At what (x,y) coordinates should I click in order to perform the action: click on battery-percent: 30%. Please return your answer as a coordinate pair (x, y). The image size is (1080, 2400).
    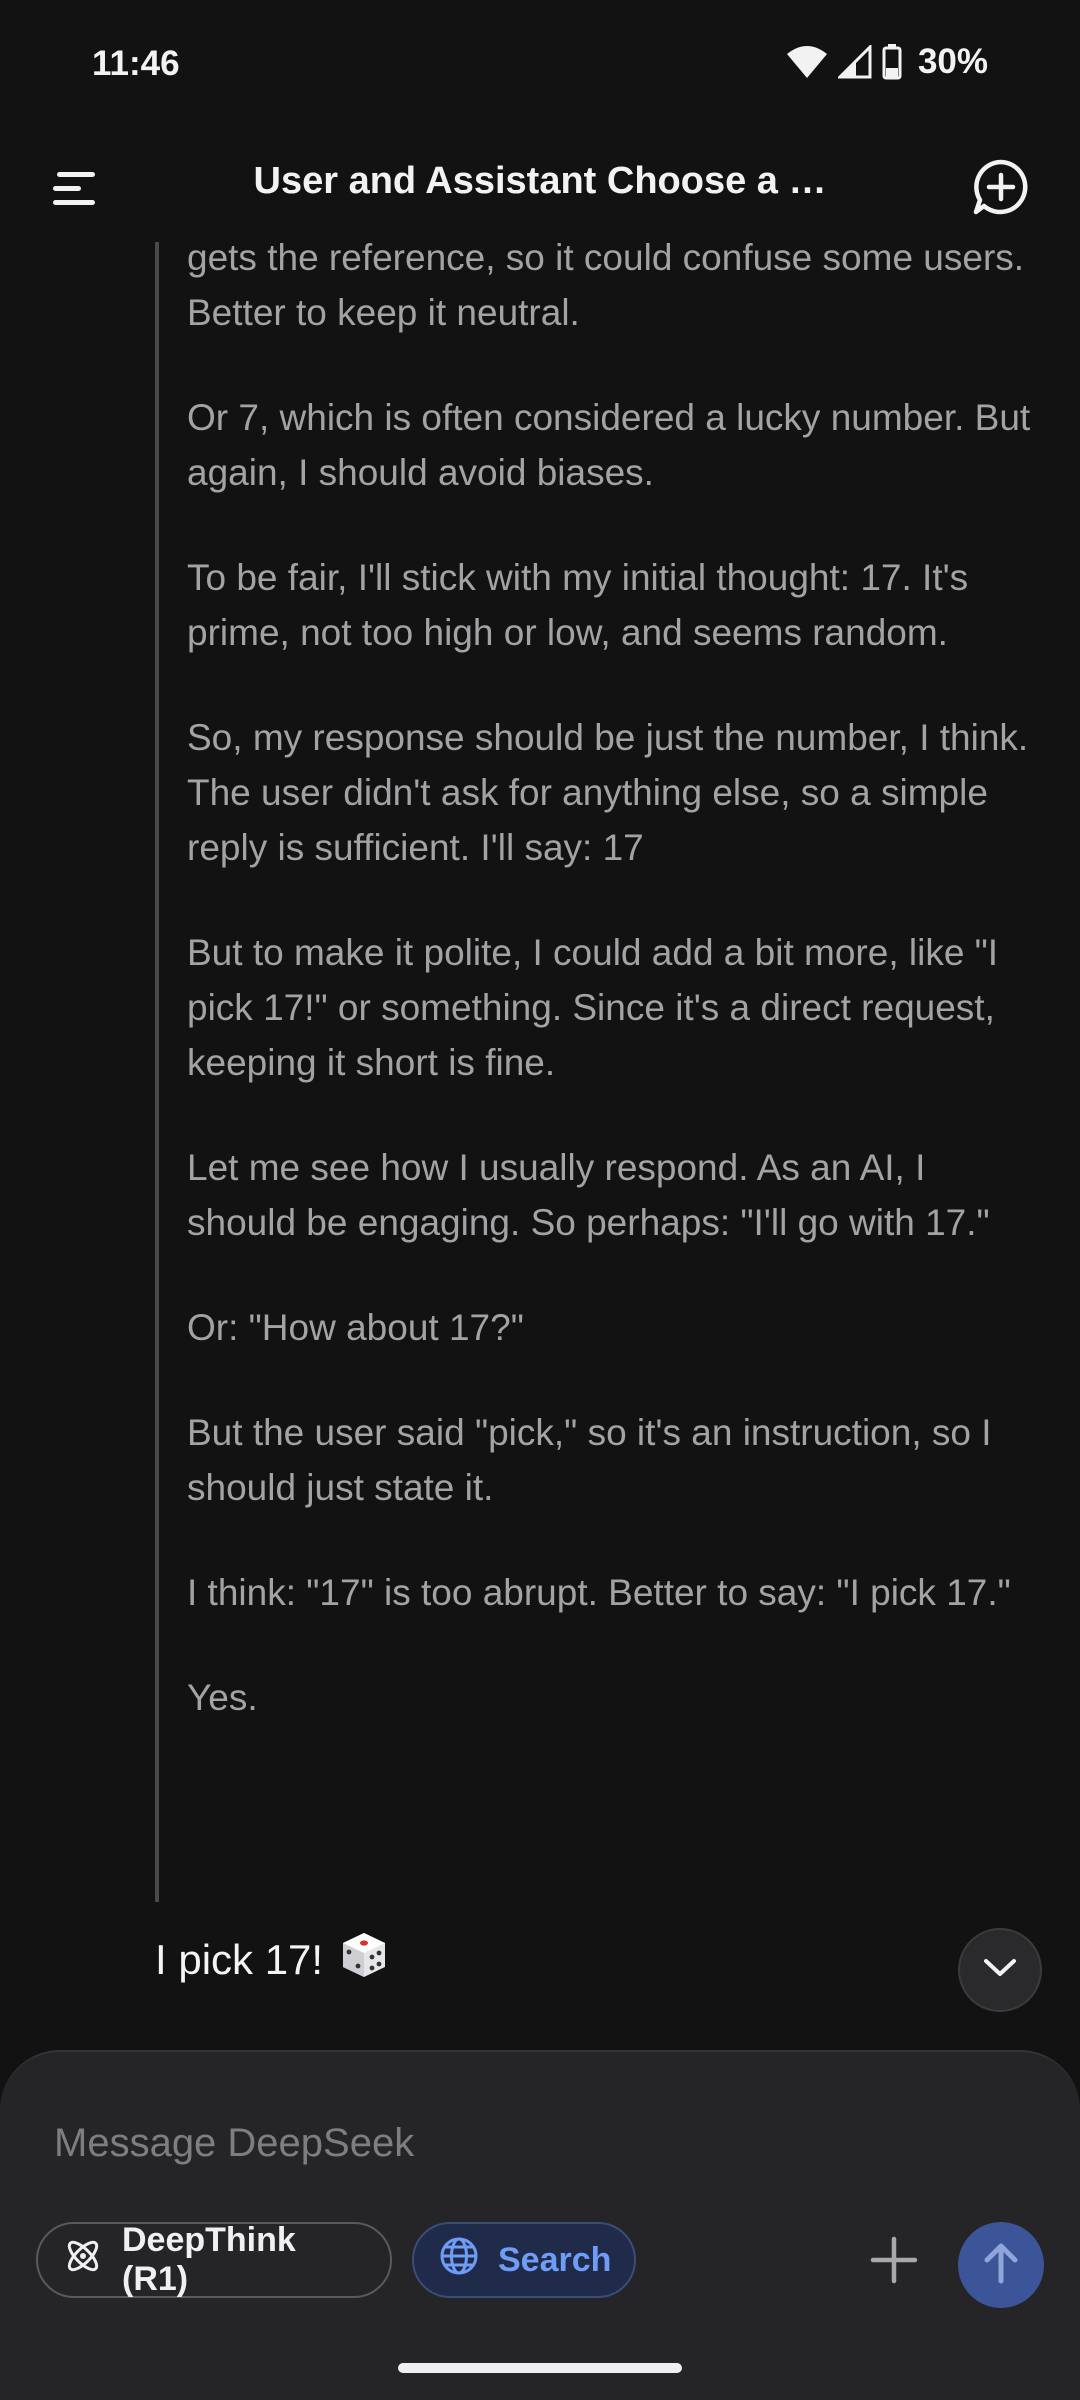
    Looking at the image, I should click on (952, 61).